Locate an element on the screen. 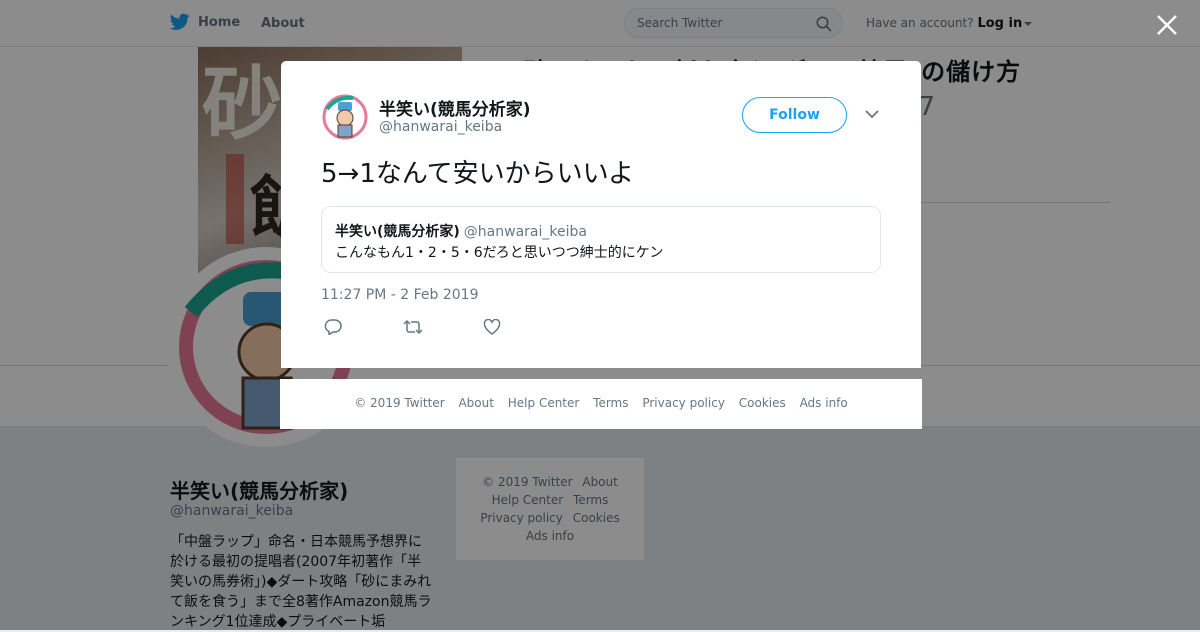  tweet-author-handle: @hanwarai_keiba is located at coordinates (440, 127).